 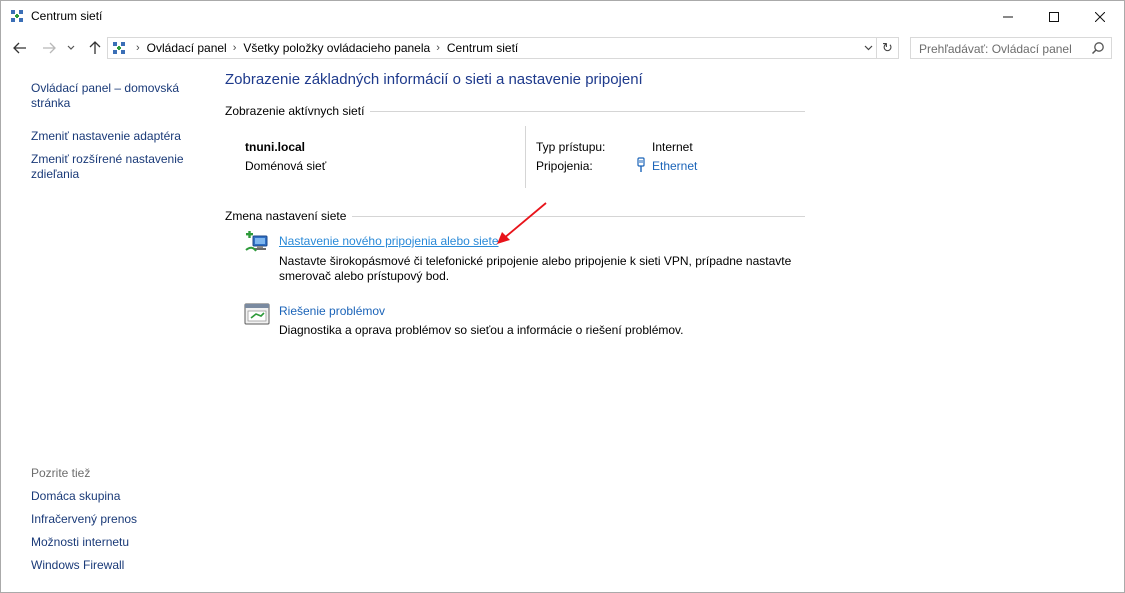 I want to click on minimize-icon, so click(x=1008, y=16).